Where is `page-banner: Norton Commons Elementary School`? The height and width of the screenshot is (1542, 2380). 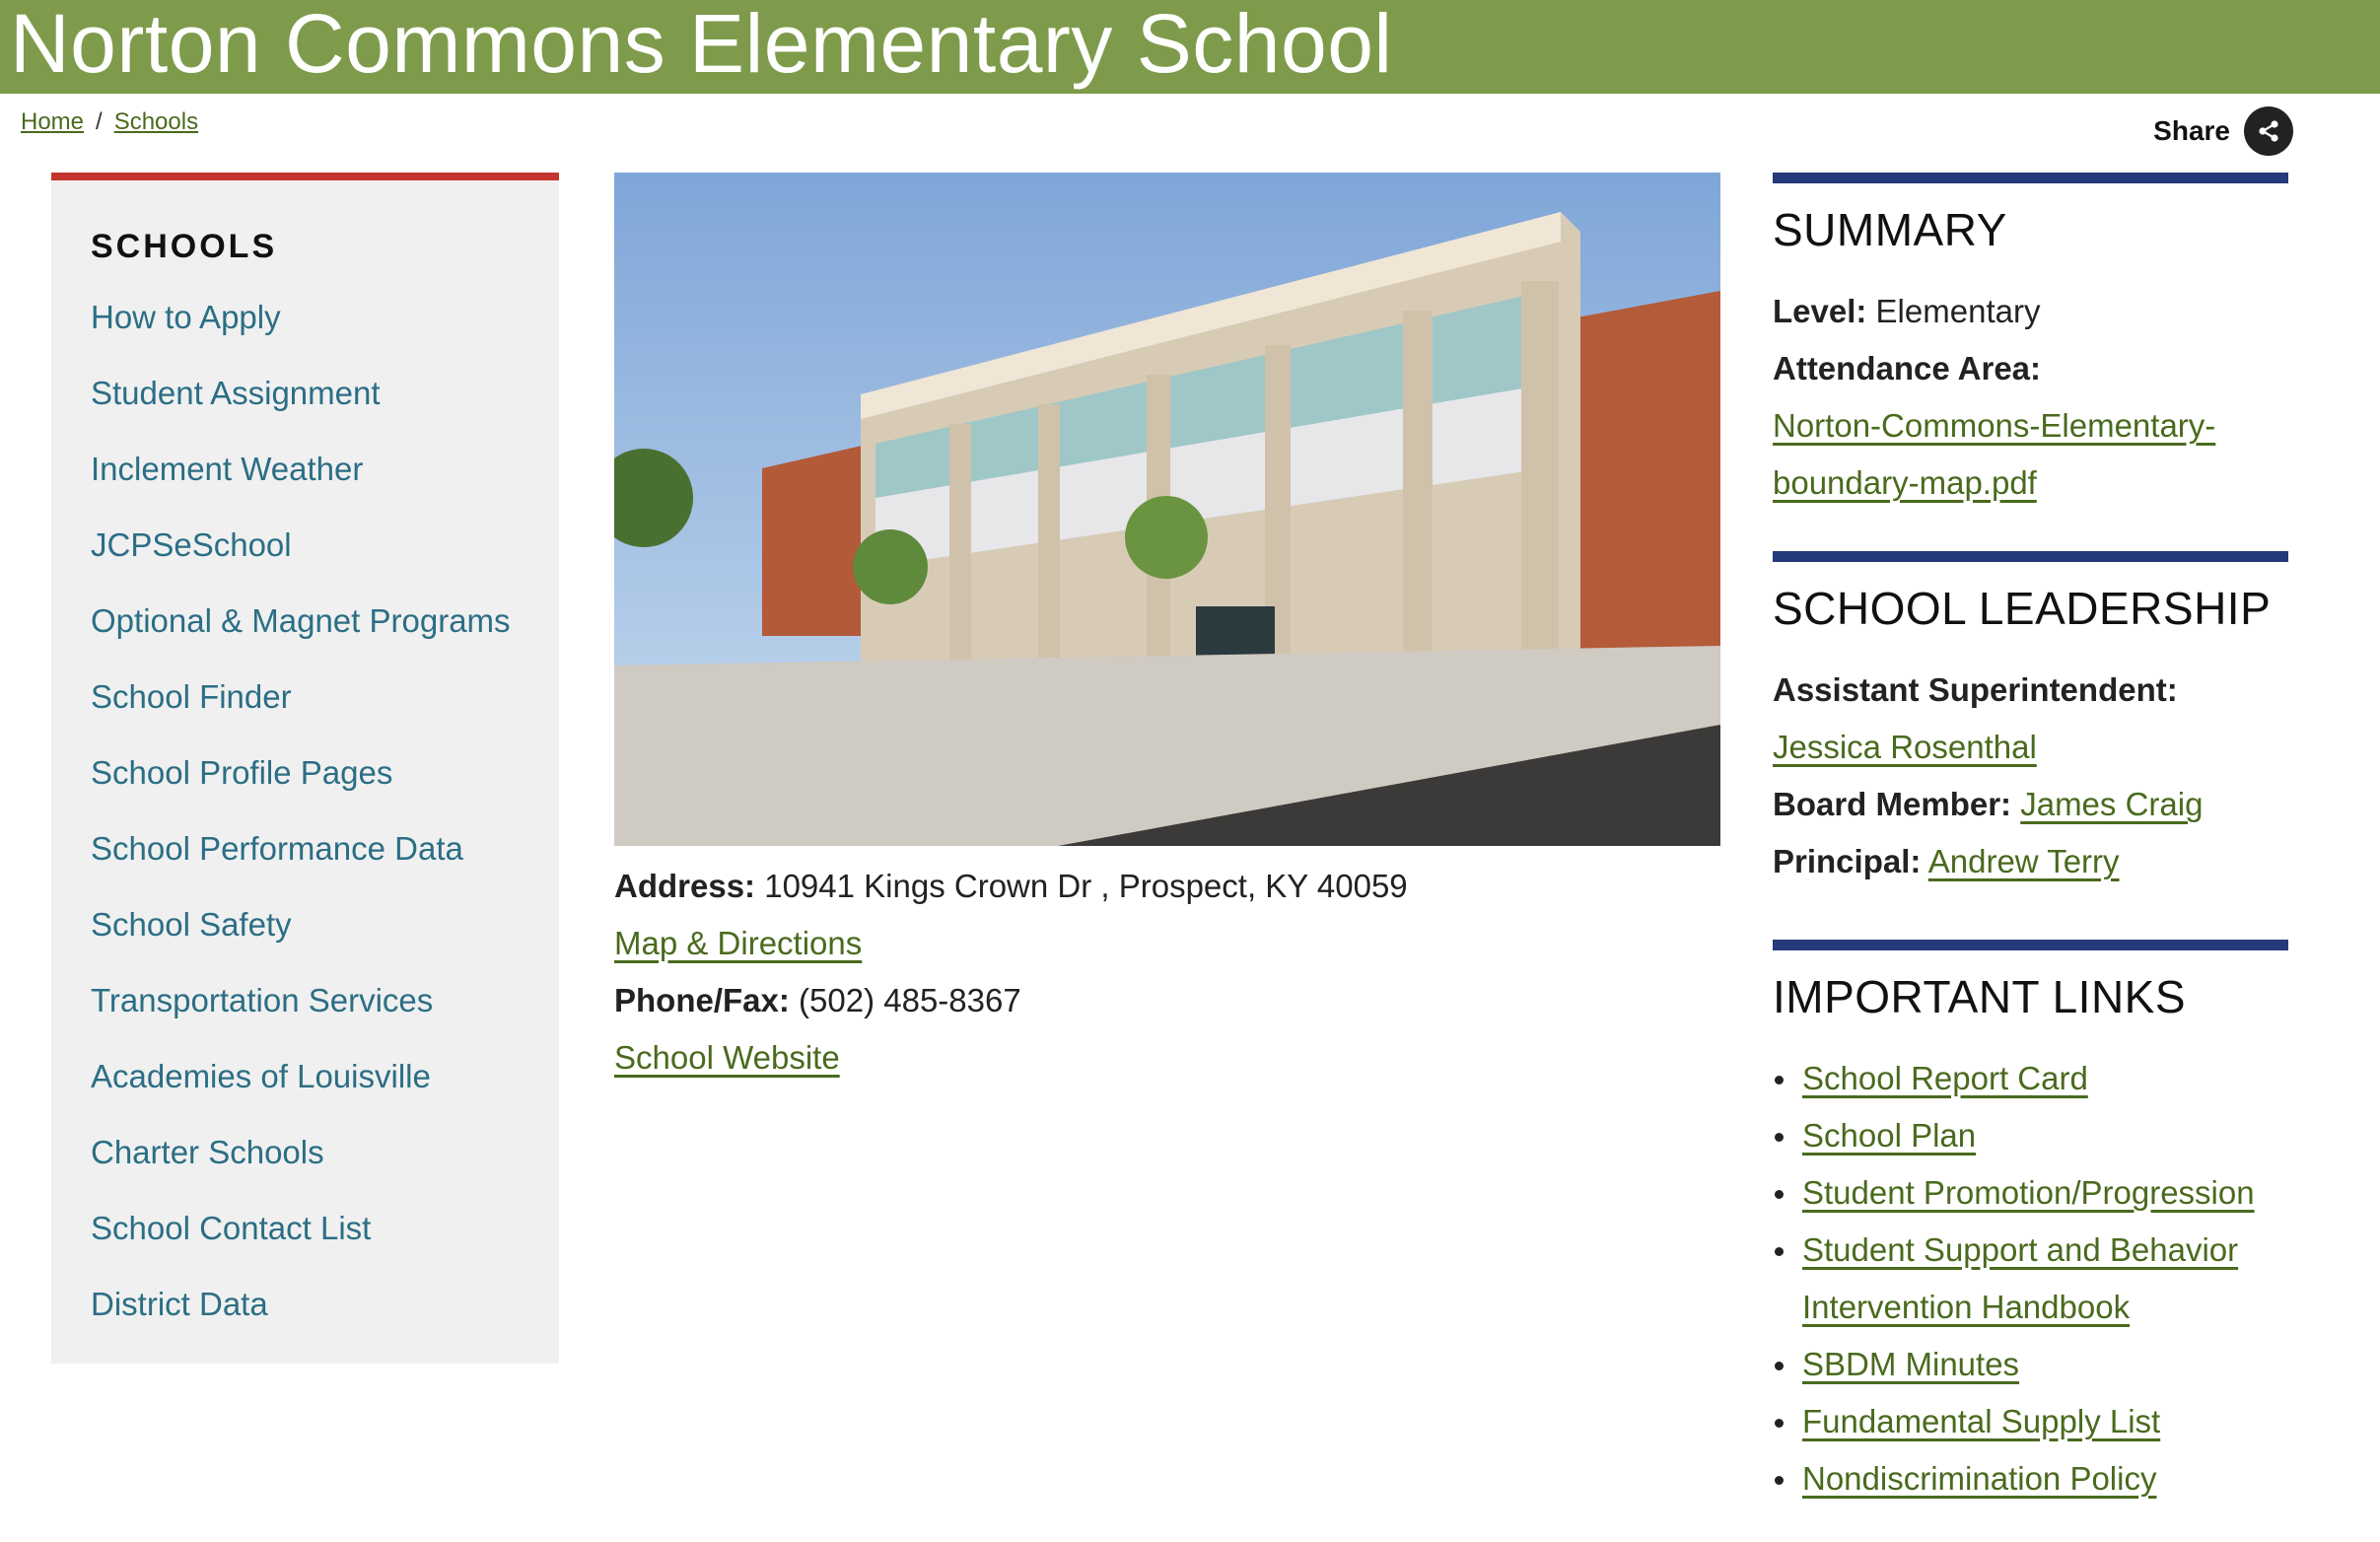 page-banner: Norton Commons Elementary School is located at coordinates (1190, 47).